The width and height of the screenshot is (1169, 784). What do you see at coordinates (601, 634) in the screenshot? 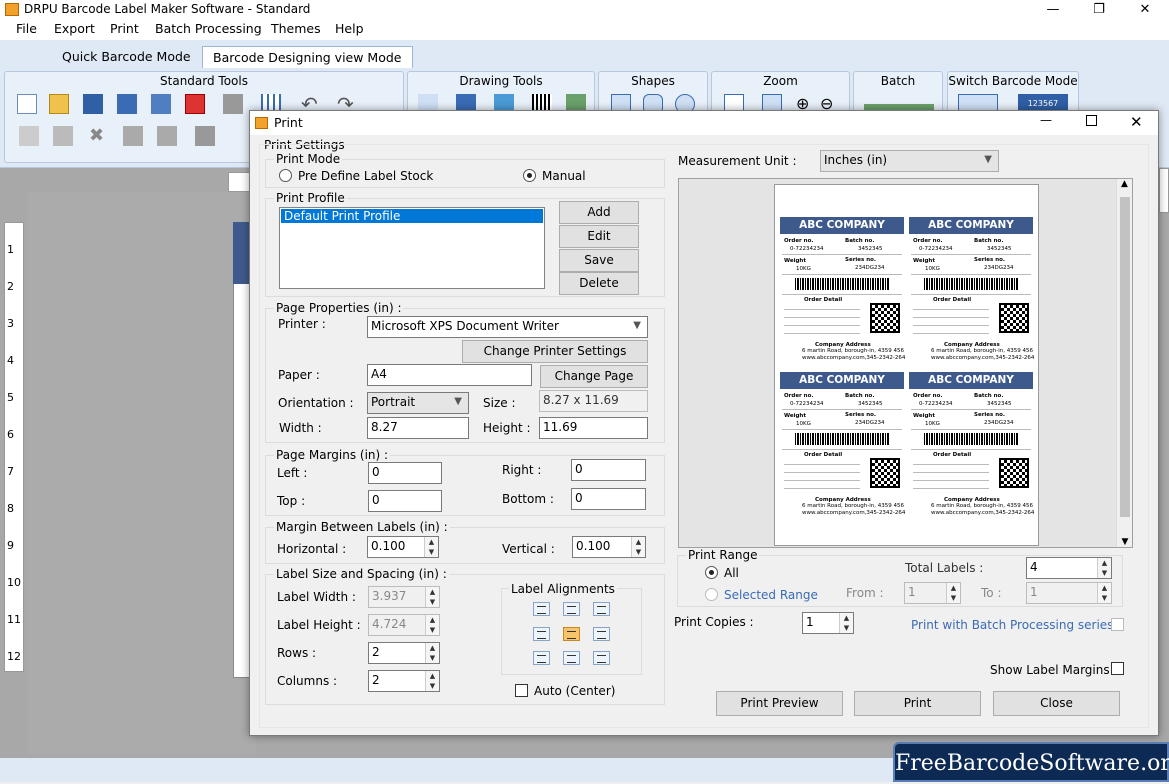
I see `align-middle-right-icon` at bounding box center [601, 634].